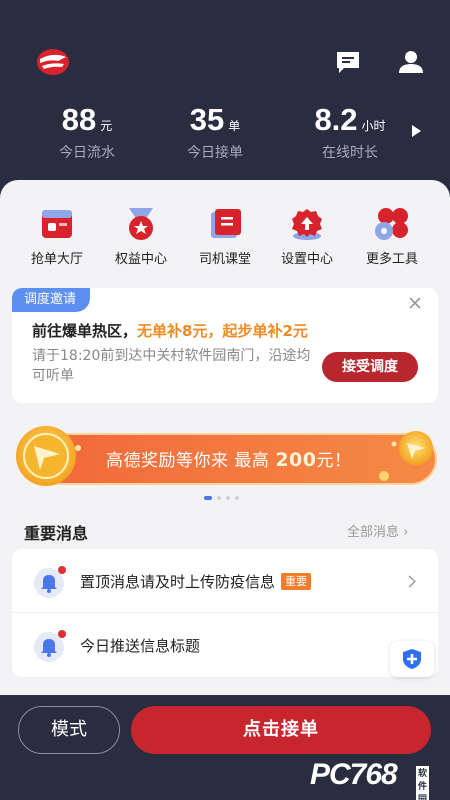  What do you see at coordinates (85, 331) in the screenshot?
I see `dispatch-title-prefix: 前往爆单热区，` at bounding box center [85, 331].